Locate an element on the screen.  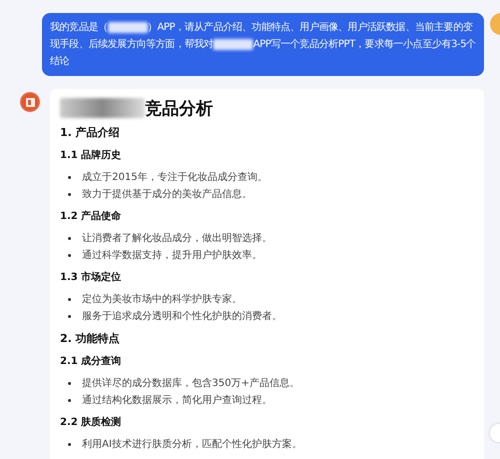
section-heading: 1. 产品介绍 is located at coordinates (90, 132).